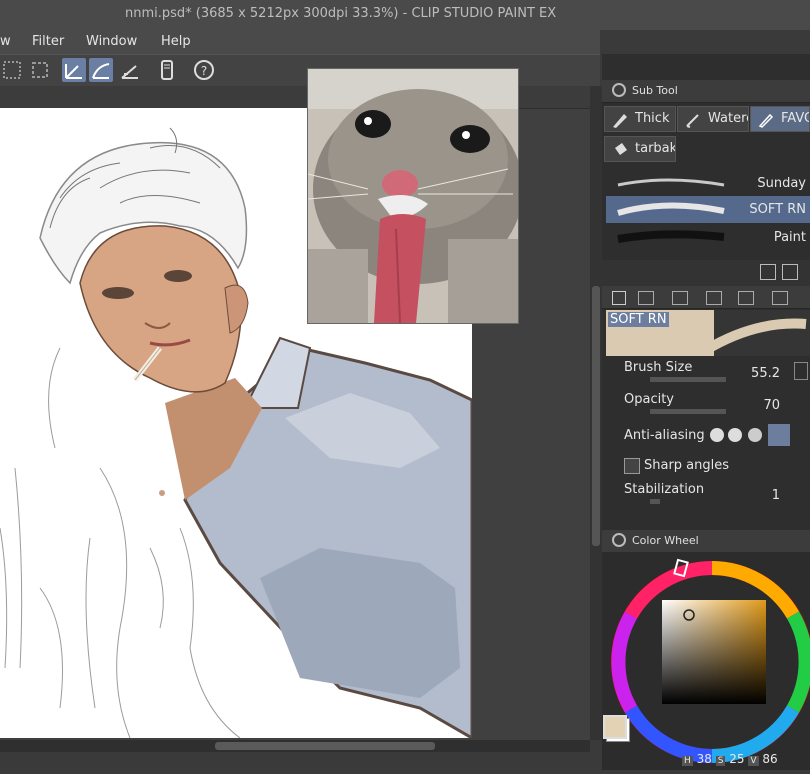 This screenshot has height=774, width=810. I want to click on help-icon: ?, so click(204, 70).